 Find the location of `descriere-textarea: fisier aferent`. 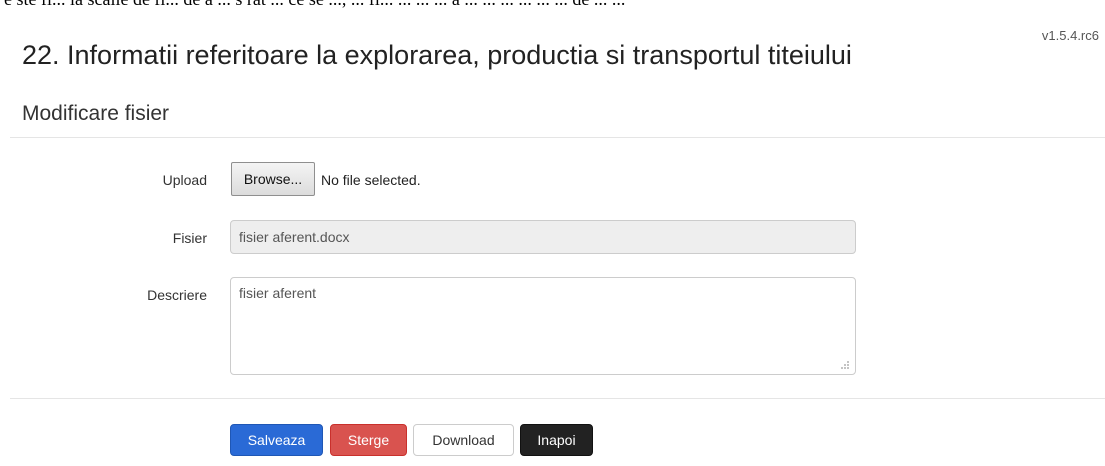

descriere-textarea: fisier aferent is located at coordinates (543, 326).